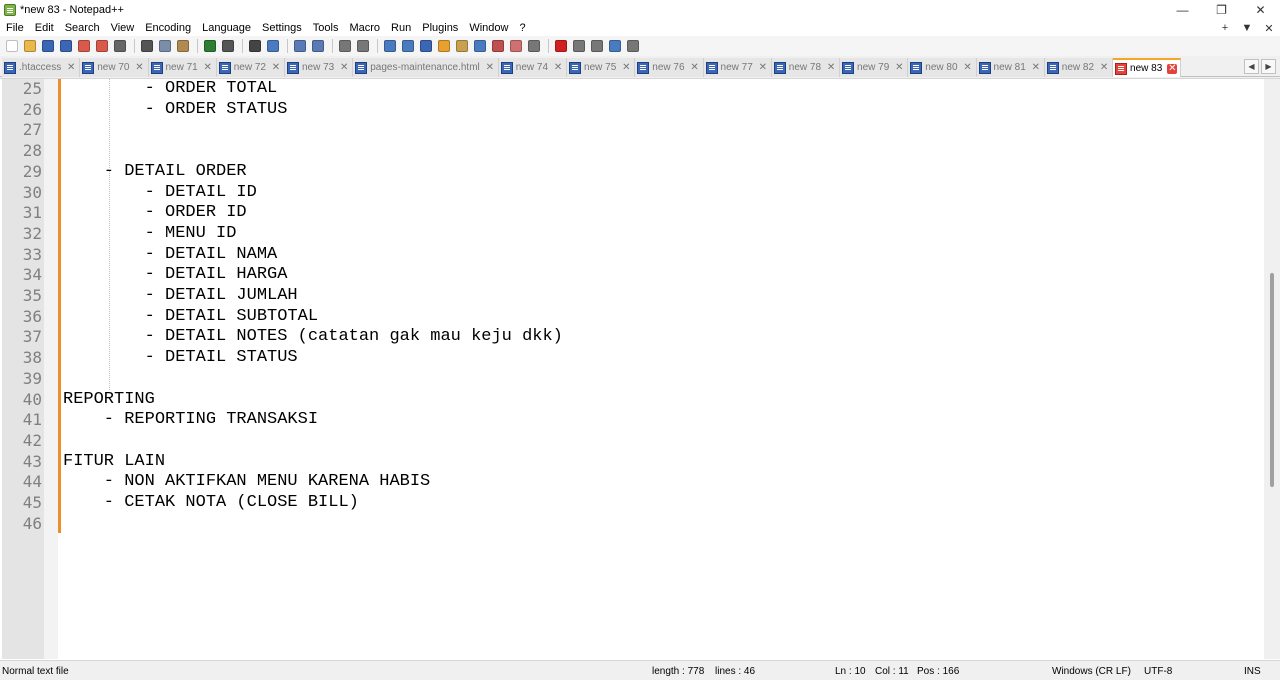 The image size is (1280, 680). What do you see at coordinates (345, 46) in the screenshot?
I see `sync-vertical-button` at bounding box center [345, 46].